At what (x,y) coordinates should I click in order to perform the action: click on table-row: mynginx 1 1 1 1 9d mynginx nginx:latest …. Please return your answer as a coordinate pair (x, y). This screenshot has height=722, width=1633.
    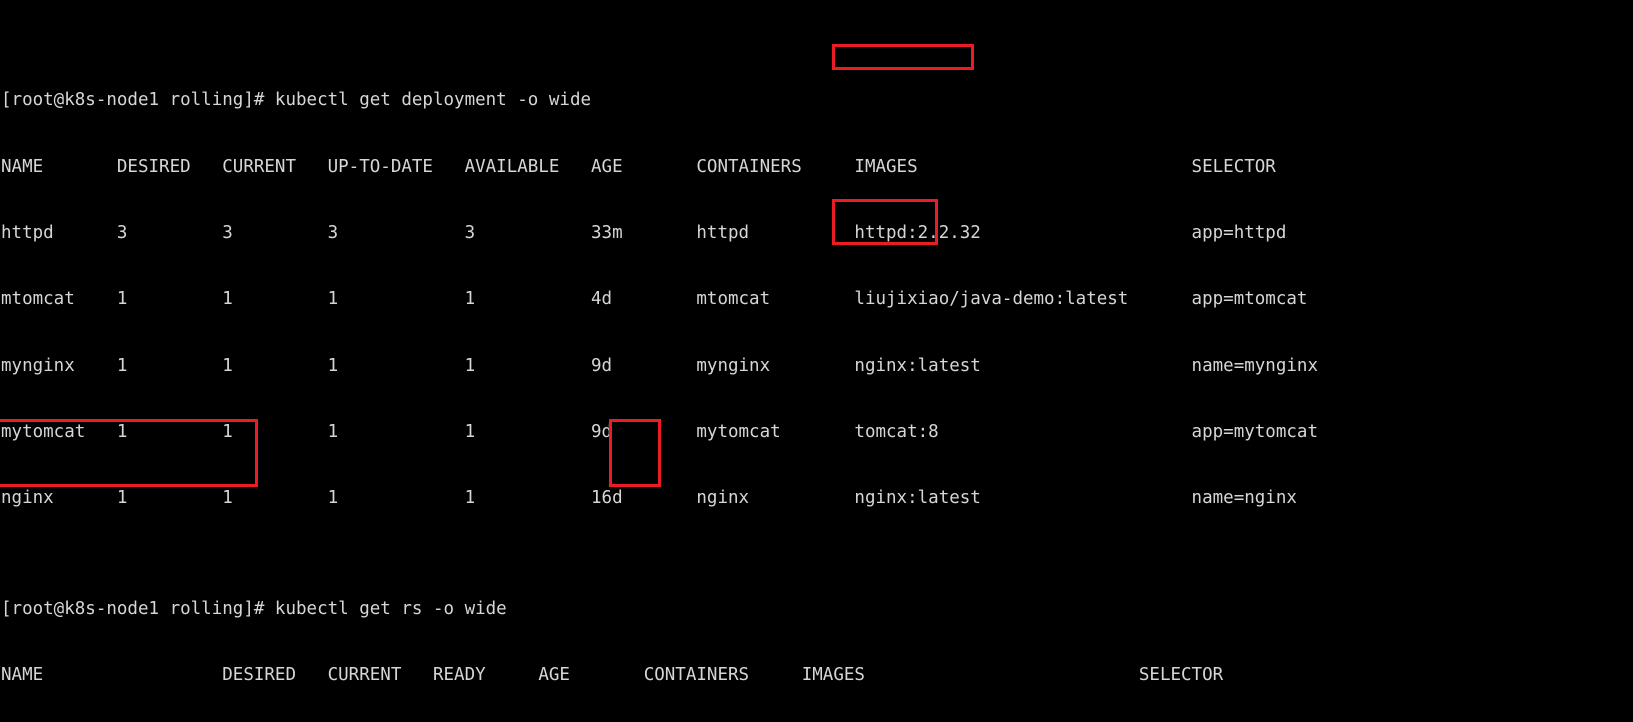
    Looking at the image, I should click on (659, 365).